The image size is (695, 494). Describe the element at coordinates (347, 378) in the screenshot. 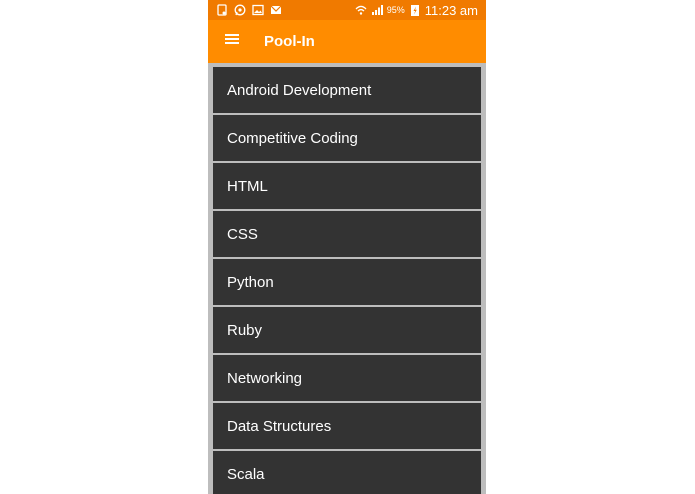

I see `topic-item-networking: Networking` at that location.